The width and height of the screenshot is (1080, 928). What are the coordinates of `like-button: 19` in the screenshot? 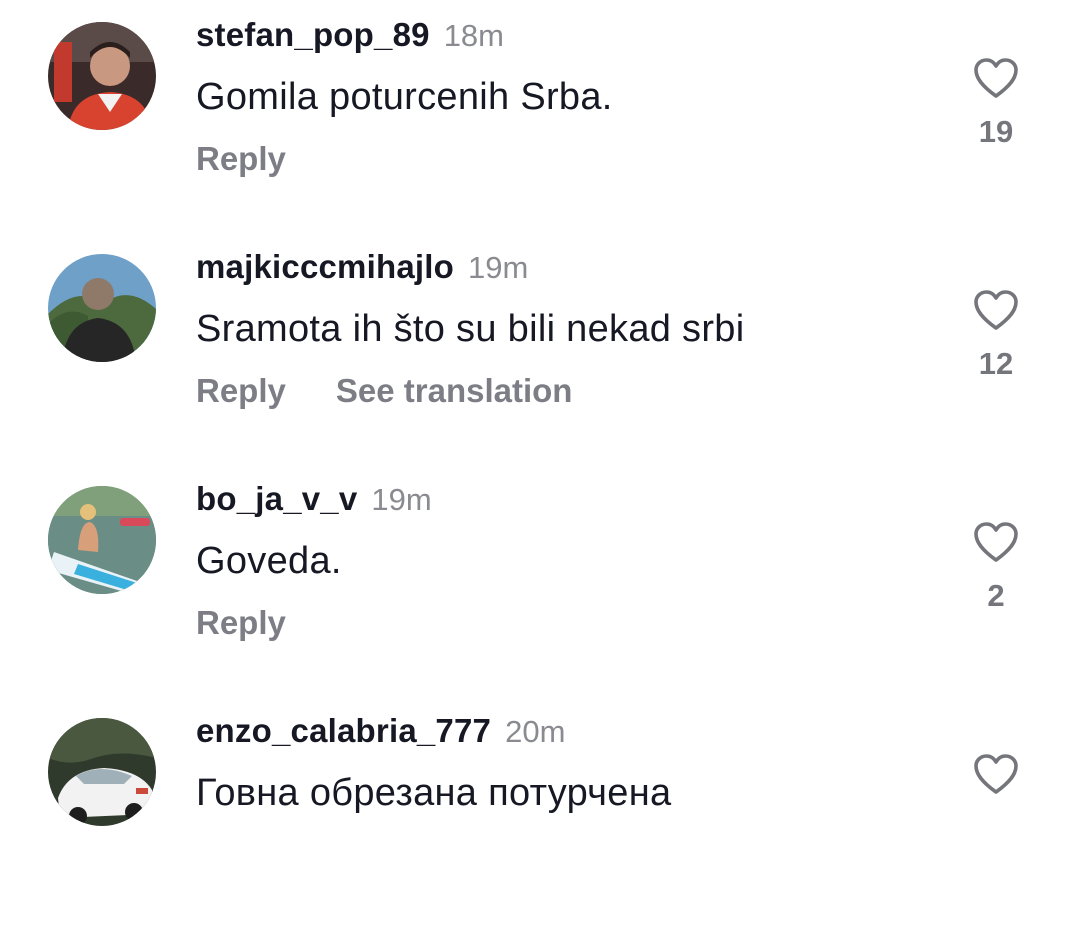 It's located at (996, 103).